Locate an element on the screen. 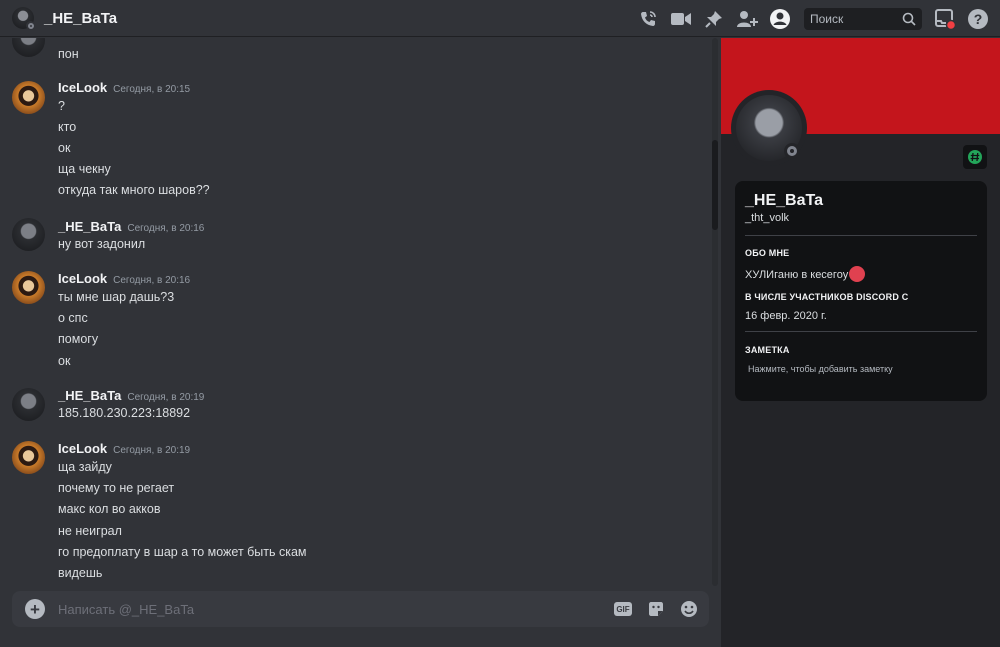  add-attachment-icon: + is located at coordinates (35, 609).